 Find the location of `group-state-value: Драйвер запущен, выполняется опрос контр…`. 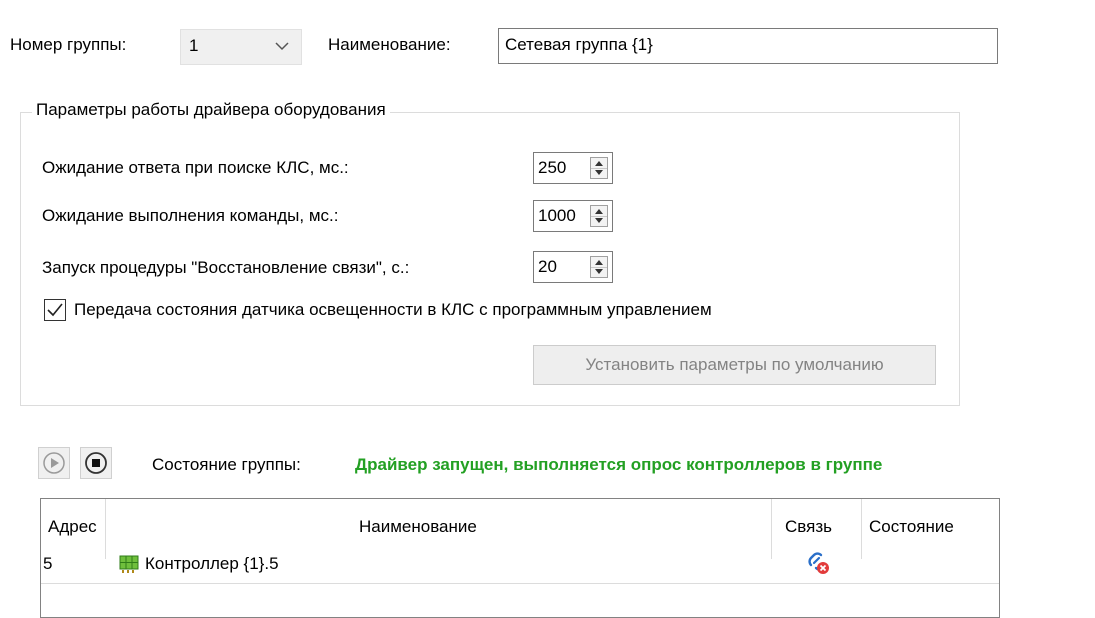

group-state-value: Драйвер запущен, выполняется опрос контр… is located at coordinates (619, 464).